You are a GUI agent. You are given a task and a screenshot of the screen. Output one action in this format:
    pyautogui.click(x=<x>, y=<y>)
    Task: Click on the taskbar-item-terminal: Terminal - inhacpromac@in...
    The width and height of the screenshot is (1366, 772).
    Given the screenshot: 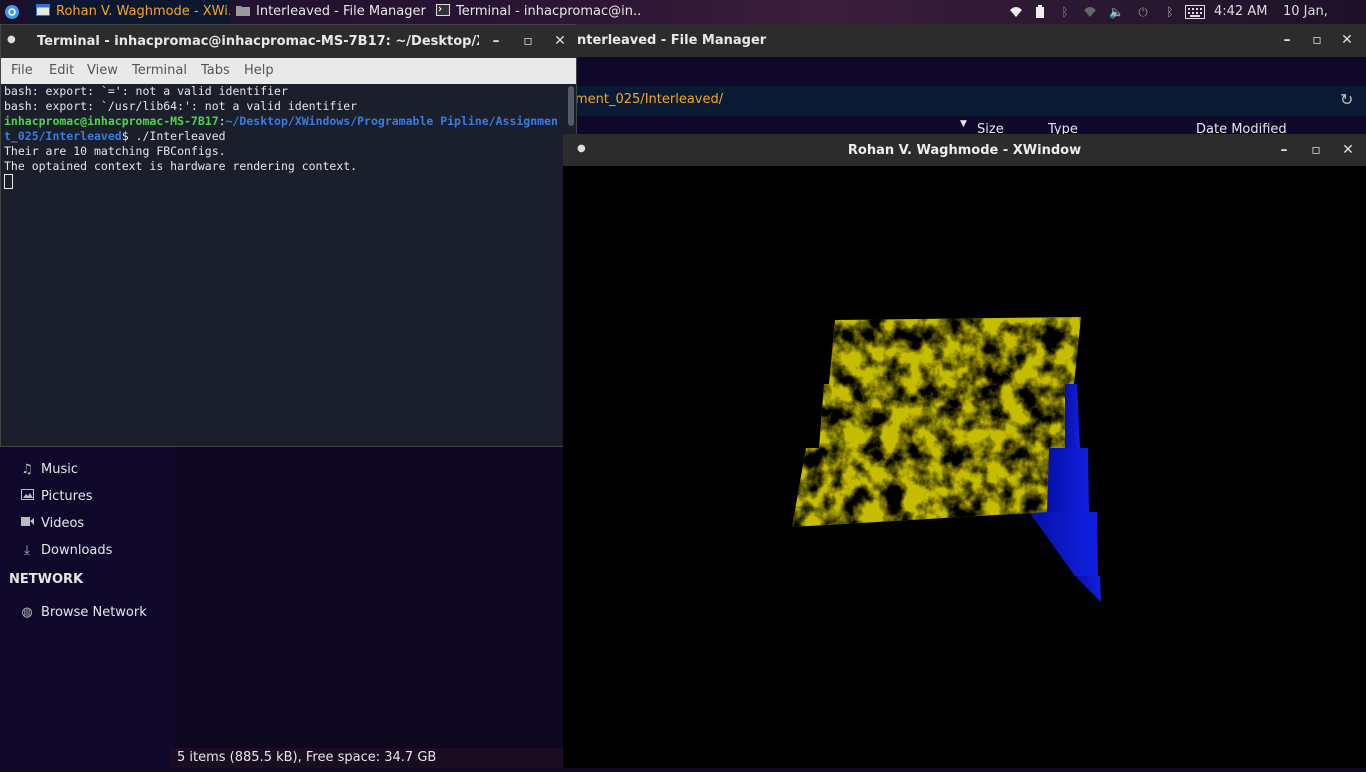 What is the action you would take?
    pyautogui.click(x=538, y=12)
    